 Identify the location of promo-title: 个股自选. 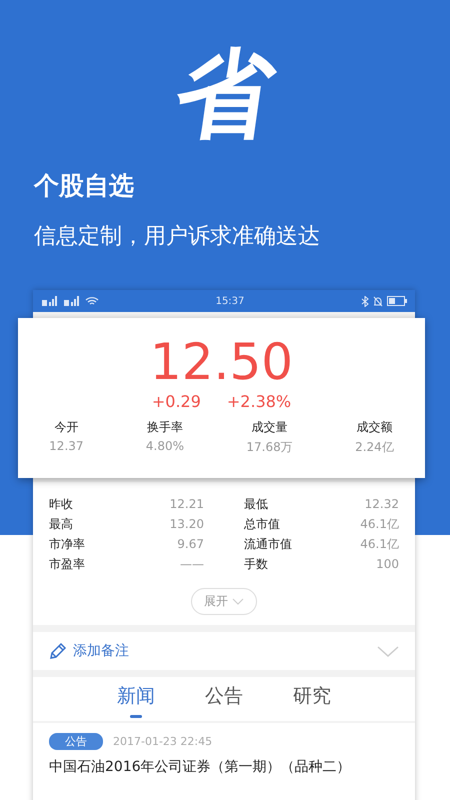
(84, 186).